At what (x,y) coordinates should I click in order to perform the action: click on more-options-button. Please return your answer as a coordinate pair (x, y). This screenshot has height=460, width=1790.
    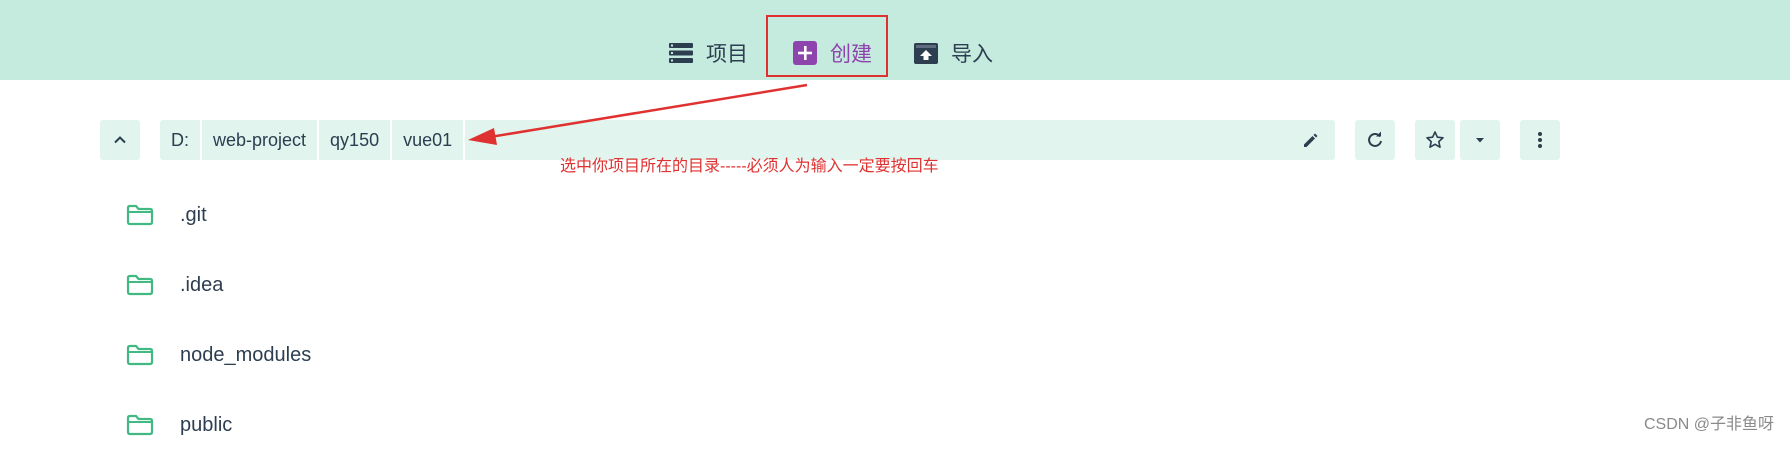
    Looking at the image, I should click on (1540, 140).